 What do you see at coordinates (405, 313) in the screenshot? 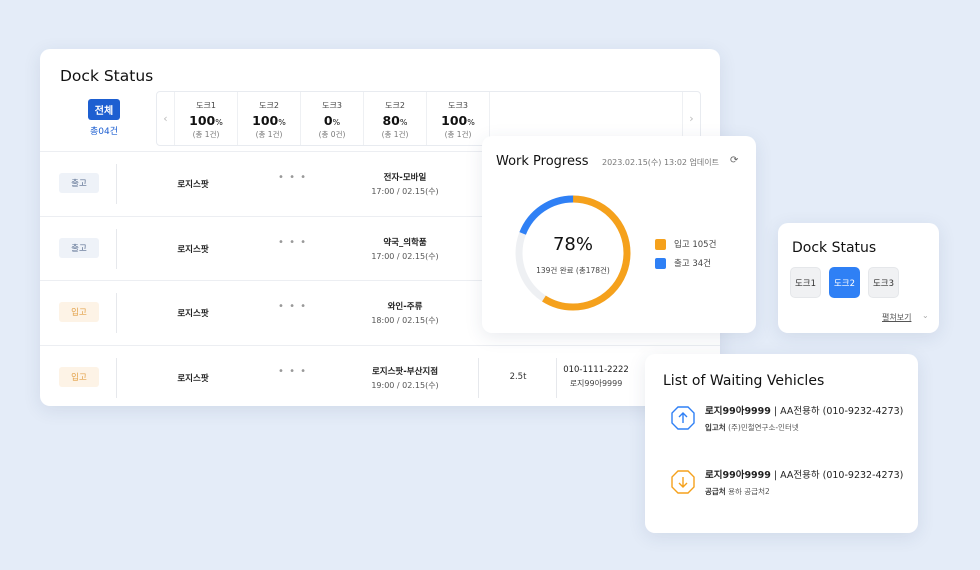
I see `cargo-info: 와인-주류 18:00 / 02.15(수)` at bounding box center [405, 313].